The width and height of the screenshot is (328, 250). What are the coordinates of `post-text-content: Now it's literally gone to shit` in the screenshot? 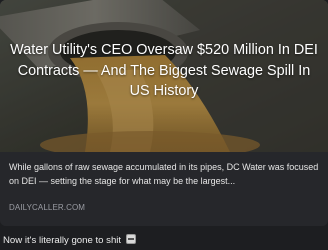 It's located at (62, 240).